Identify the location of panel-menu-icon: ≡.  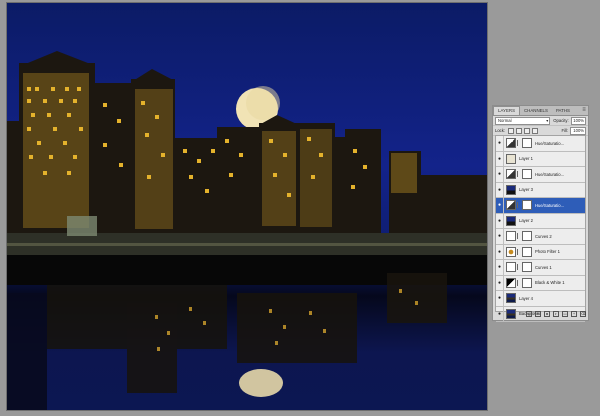
(584, 111).